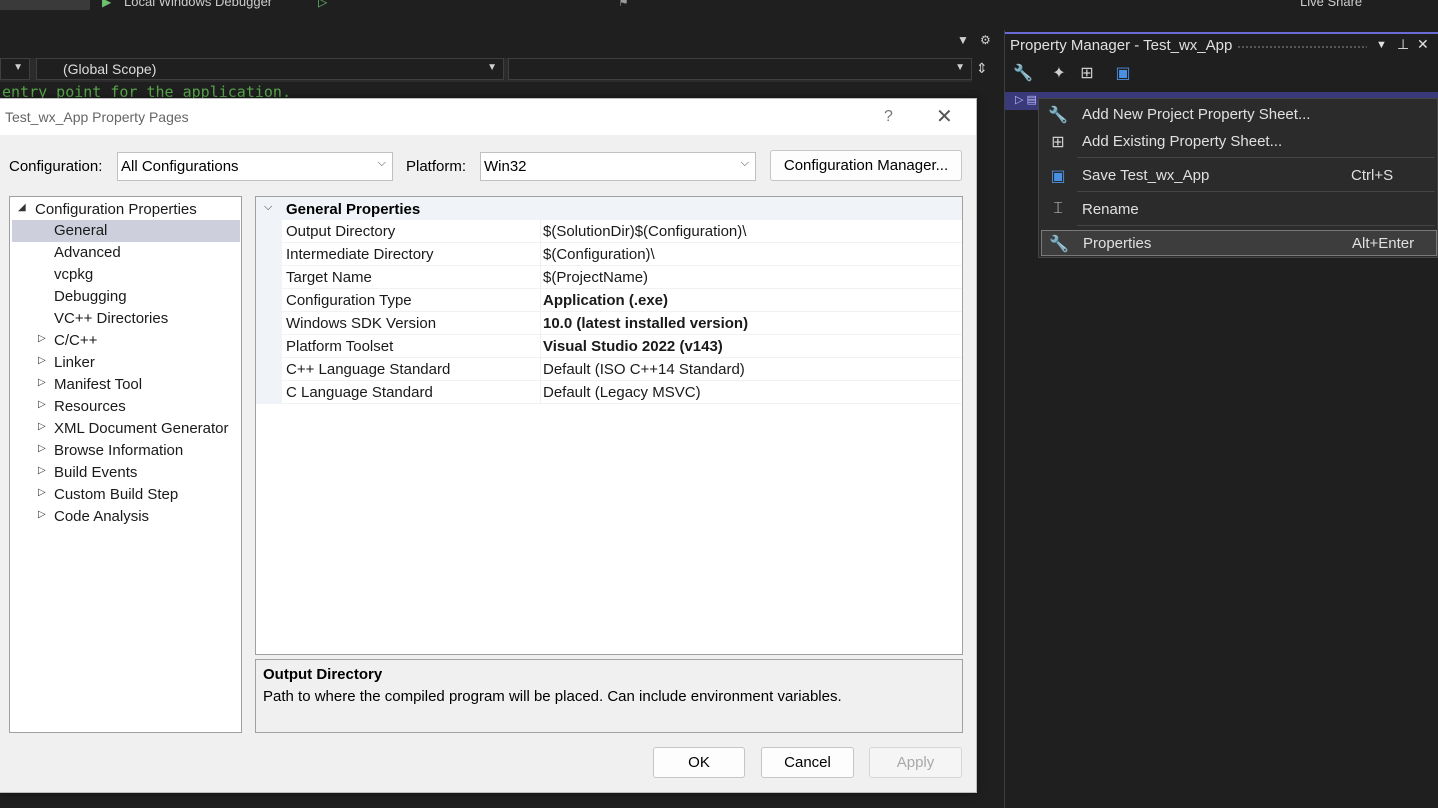  What do you see at coordinates (505, 166) in the screenshot?
I see `platform-value: Win32` at bounding box center [505, 166].